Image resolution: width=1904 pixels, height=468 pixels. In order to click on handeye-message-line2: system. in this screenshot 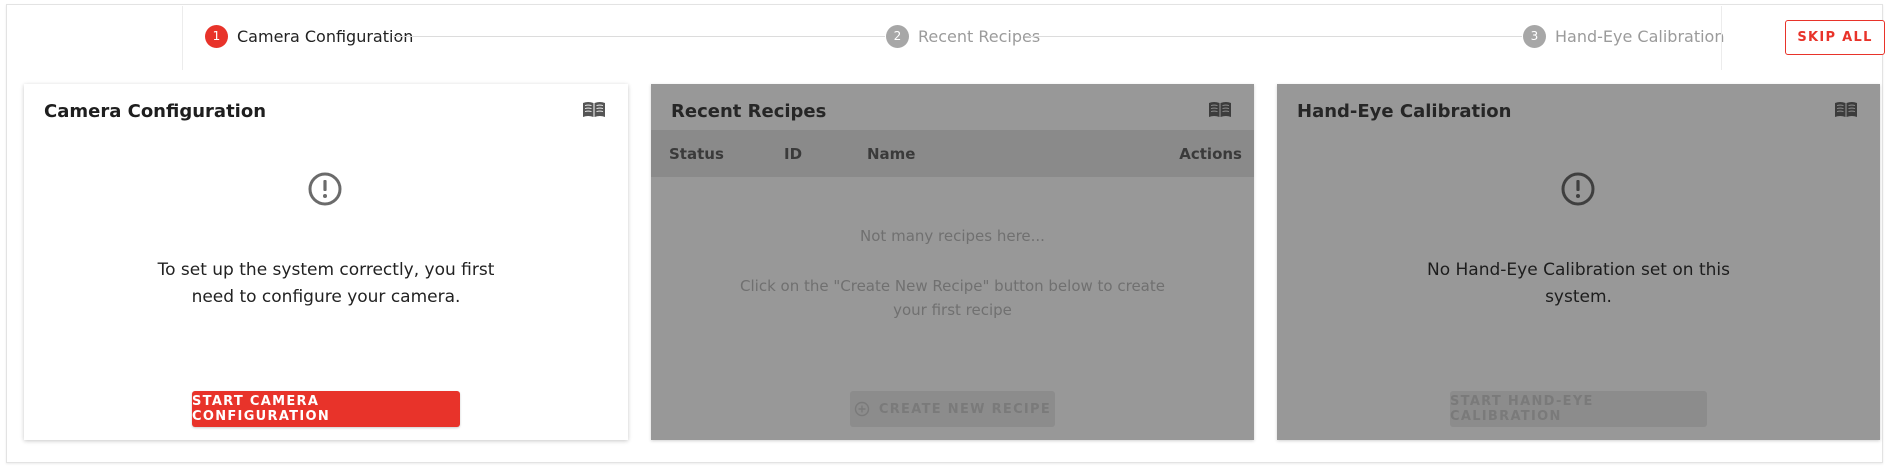, I will do `click(1578, 297)`.